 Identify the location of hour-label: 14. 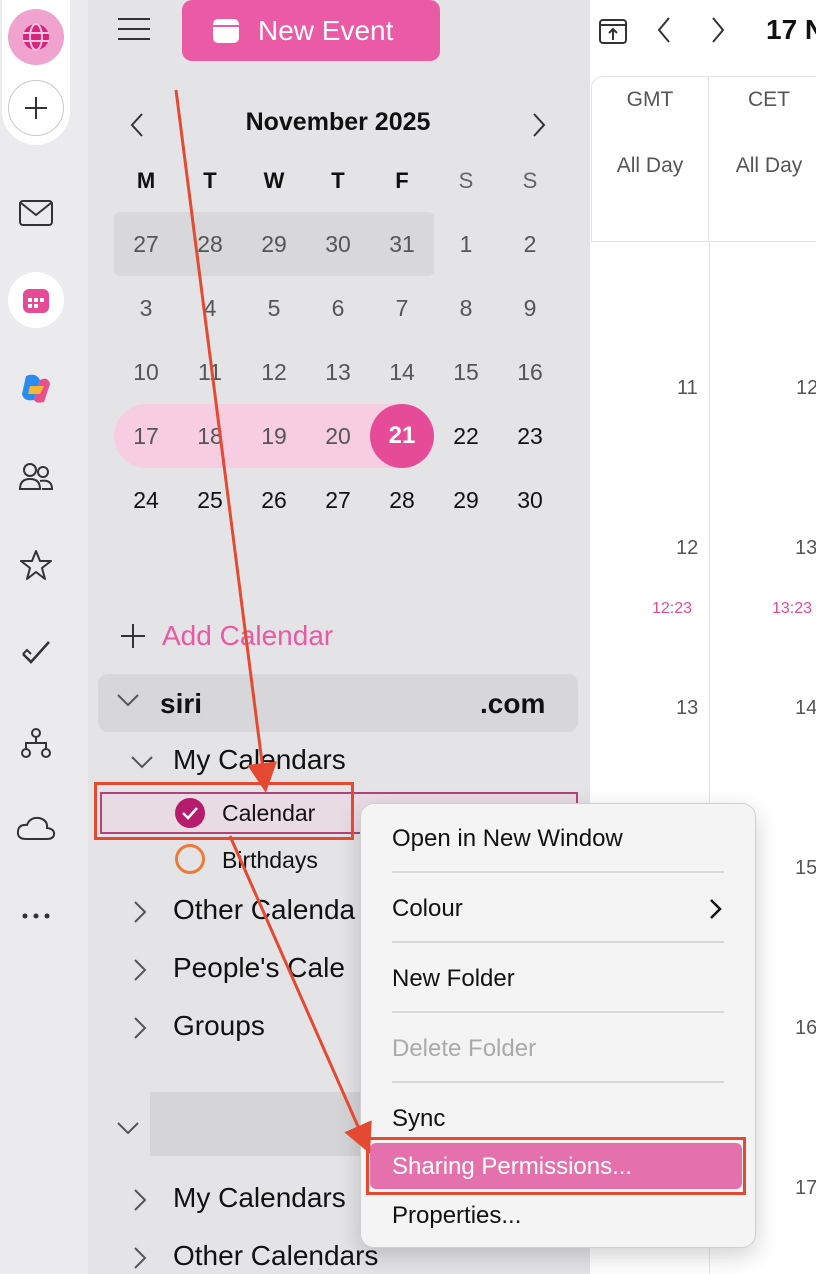
(805, 708).